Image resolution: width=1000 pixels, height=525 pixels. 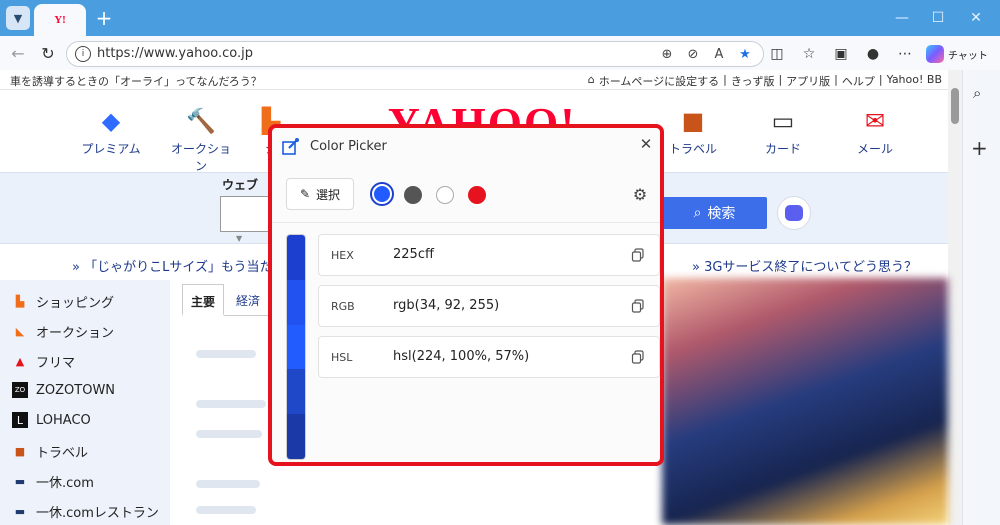 What do you see at coordinates (805, 401) in the screenshot?
I see `blurred-feature-image` at bounding box center [805, 401].